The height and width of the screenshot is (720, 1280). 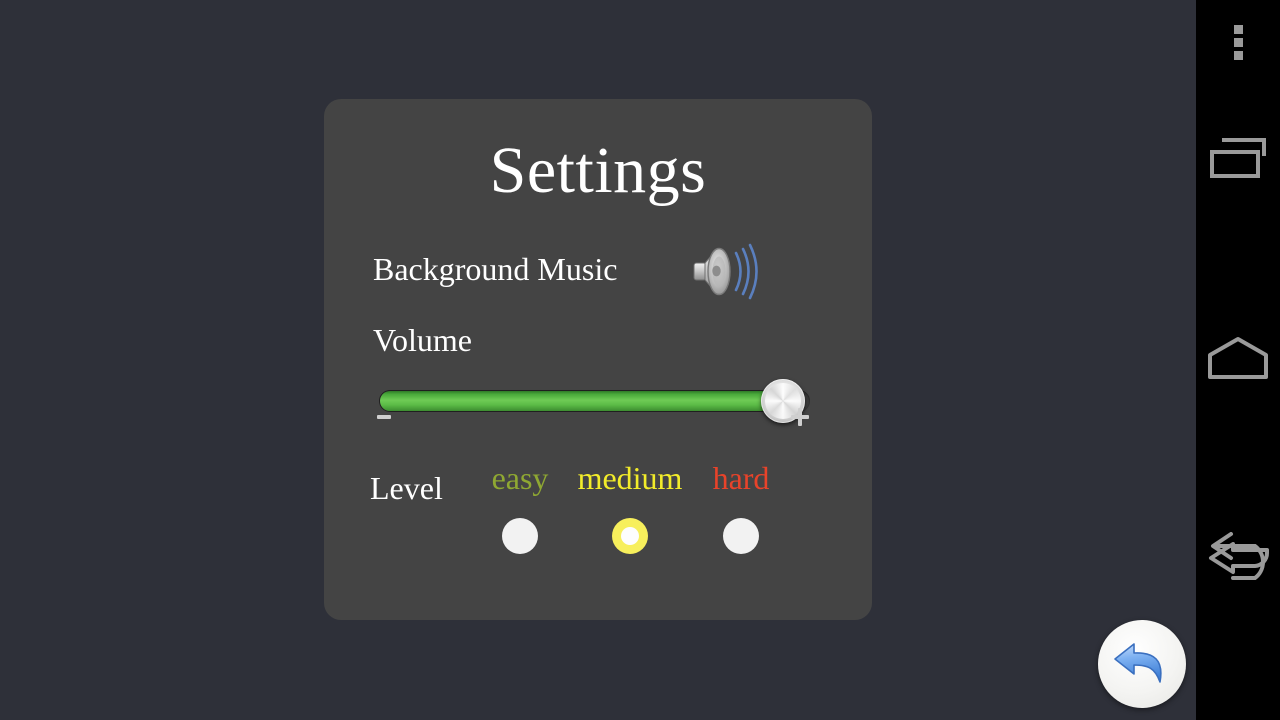 What do you see at coordinates (520, 478) in the screenshot?
I see `level-option-easy-label: easy` at bounding box center [520, 478].